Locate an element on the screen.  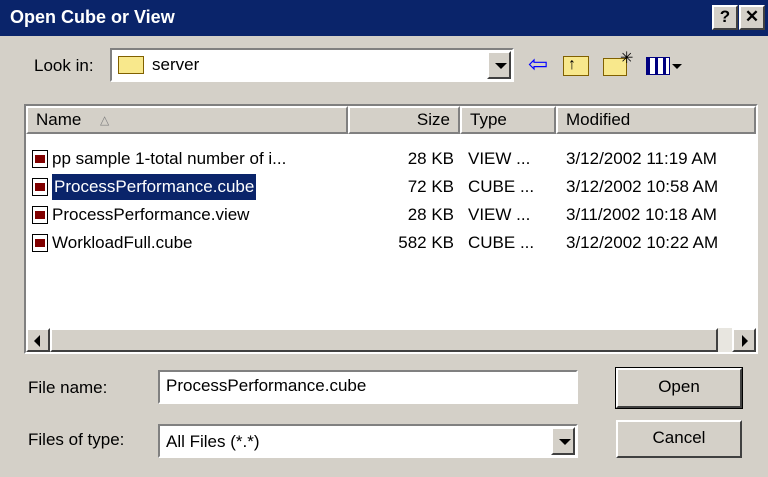
file-modified: 3/11/2002 10:18 AM is located at coordinates (641, 214).